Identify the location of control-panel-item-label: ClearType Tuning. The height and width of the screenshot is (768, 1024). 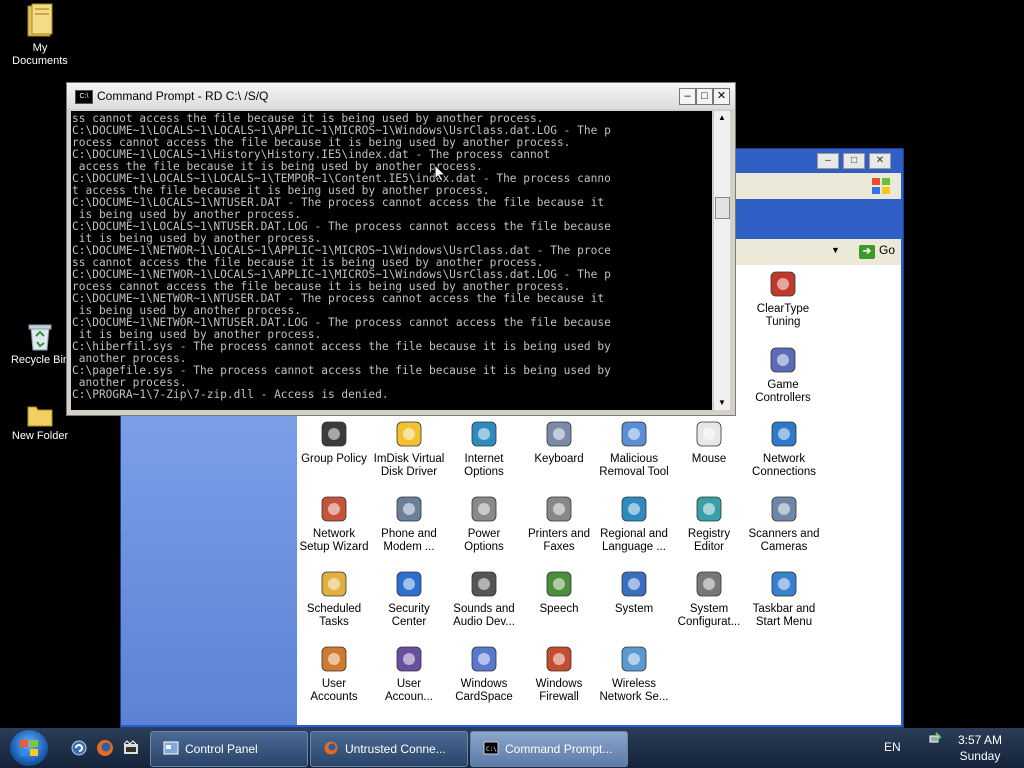
(783, 315).